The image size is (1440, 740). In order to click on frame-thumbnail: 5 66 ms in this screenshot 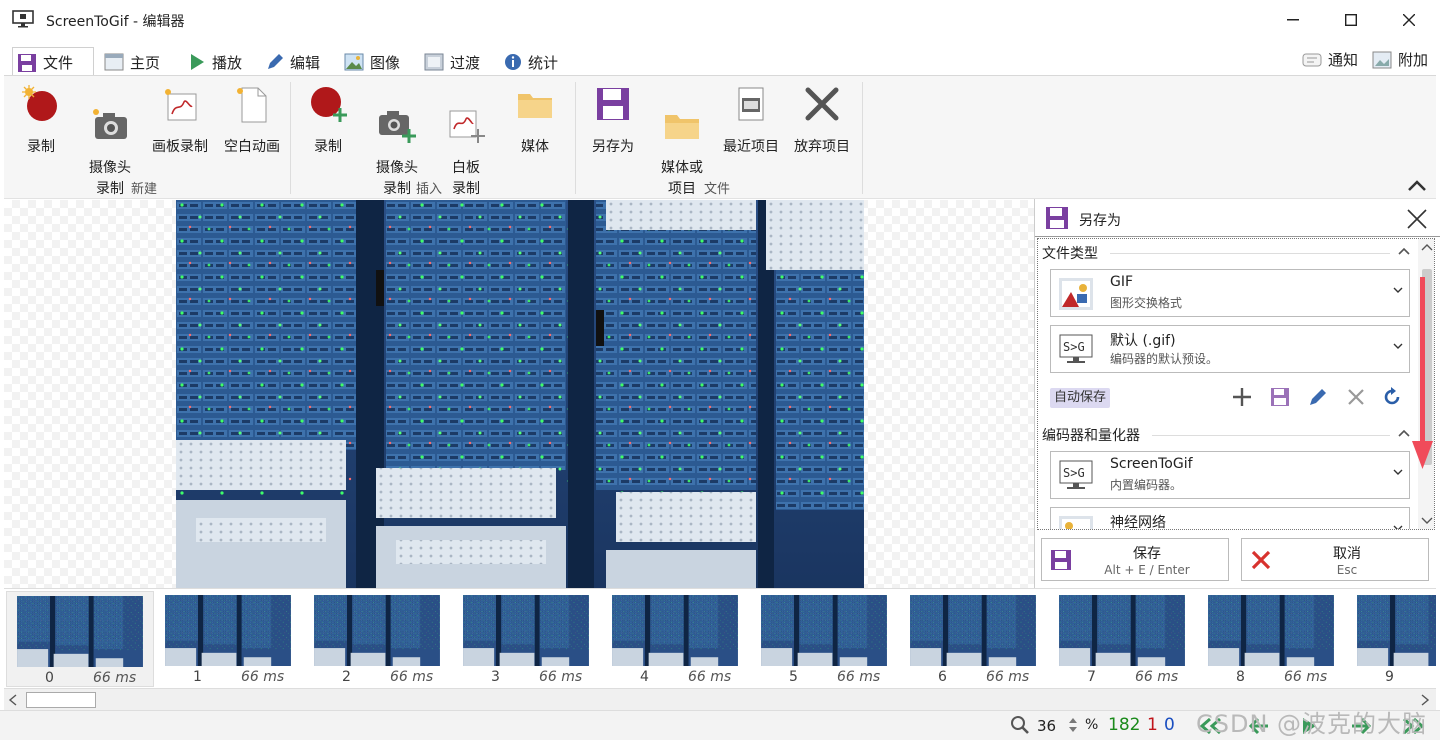, I will do `click(825, 639)`.